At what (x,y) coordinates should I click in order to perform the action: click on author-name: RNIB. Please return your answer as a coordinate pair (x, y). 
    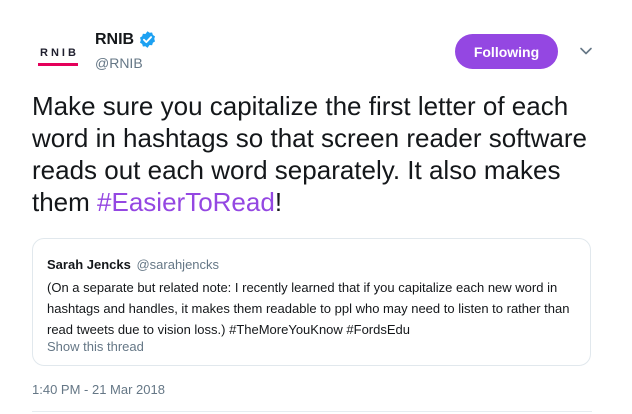
    Looking at the image, I should click on (114, 40).